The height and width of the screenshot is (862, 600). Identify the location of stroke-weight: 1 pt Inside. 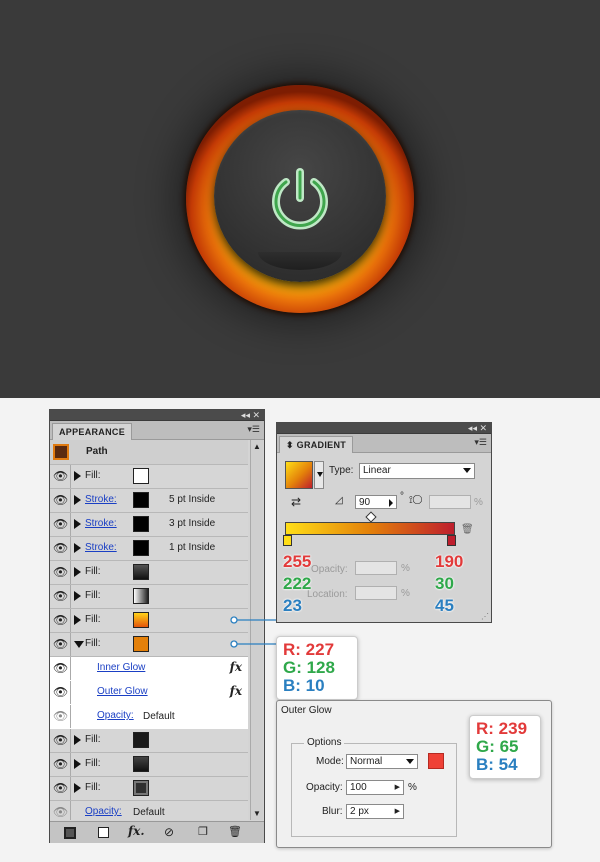
(192, 547).